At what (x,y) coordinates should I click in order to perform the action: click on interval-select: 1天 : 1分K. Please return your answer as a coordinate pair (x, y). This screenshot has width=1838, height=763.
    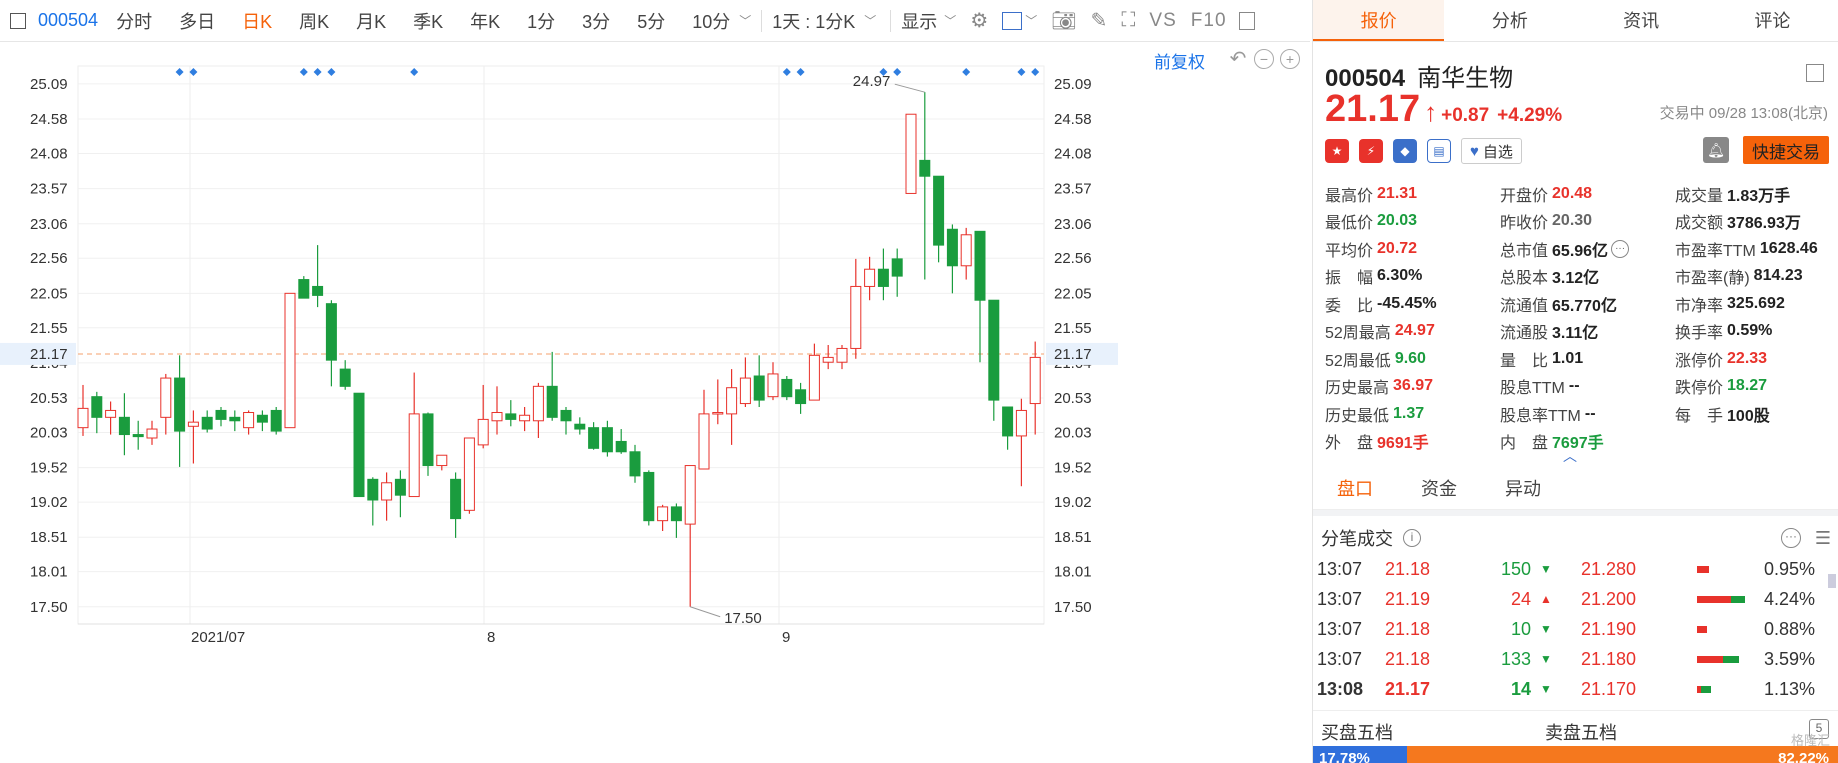
    Looking at the image, I should click on (813, 21).